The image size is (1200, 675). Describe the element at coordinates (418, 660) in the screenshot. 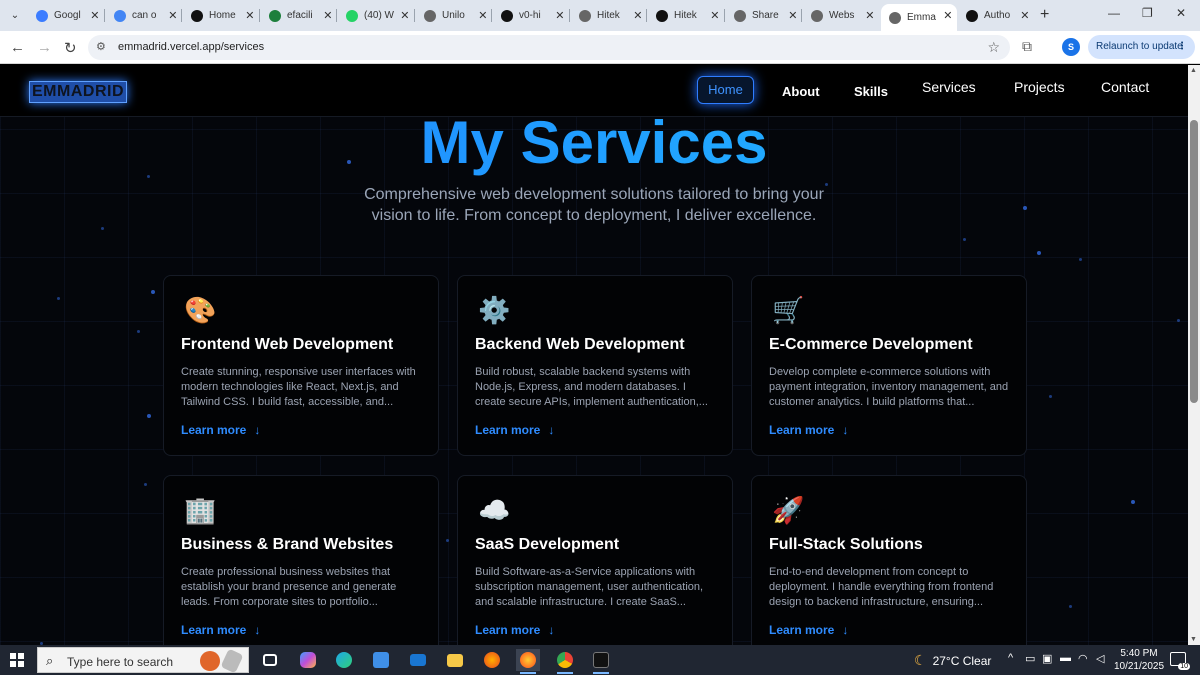

I see `mail-icon` at that location.